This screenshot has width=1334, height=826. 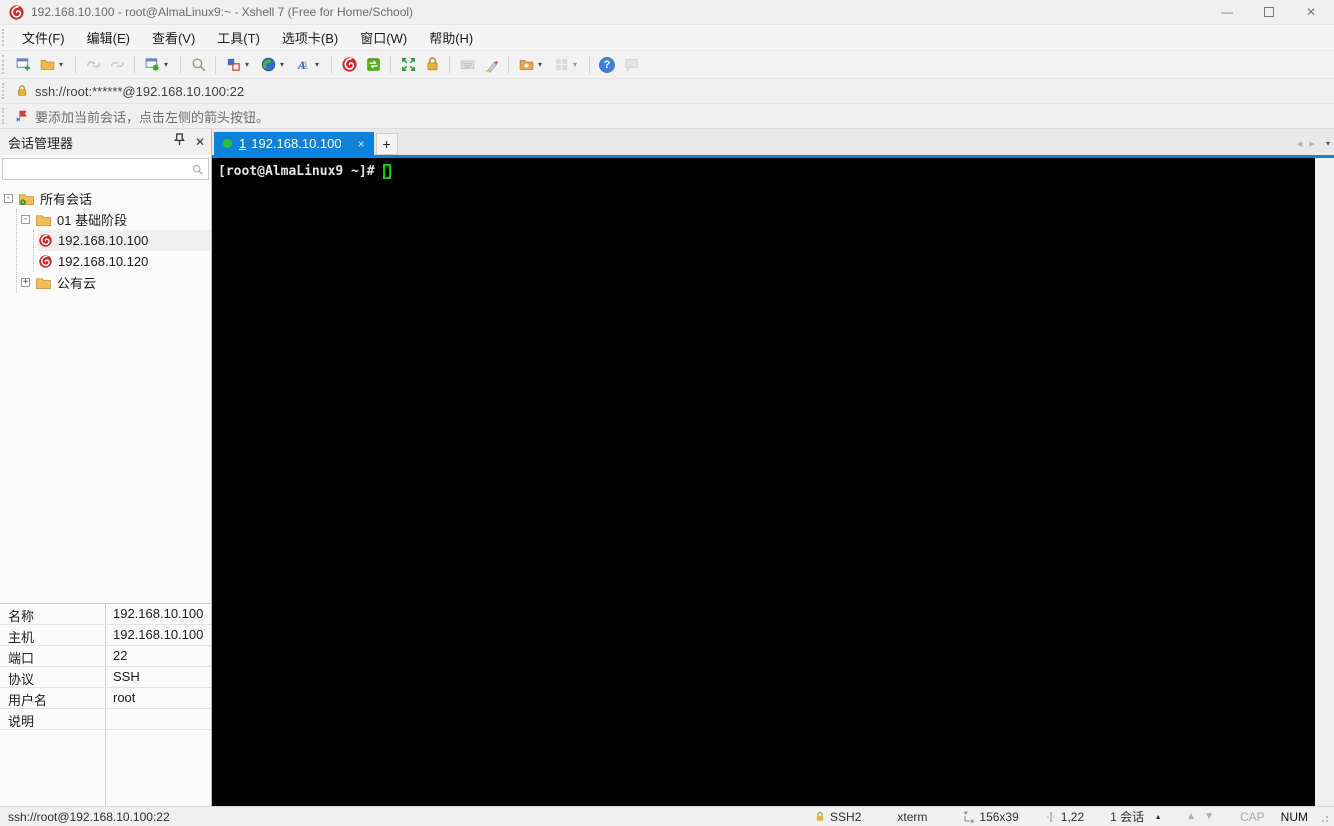 I want to click on xftp-icon, so click(x=373, y=64).